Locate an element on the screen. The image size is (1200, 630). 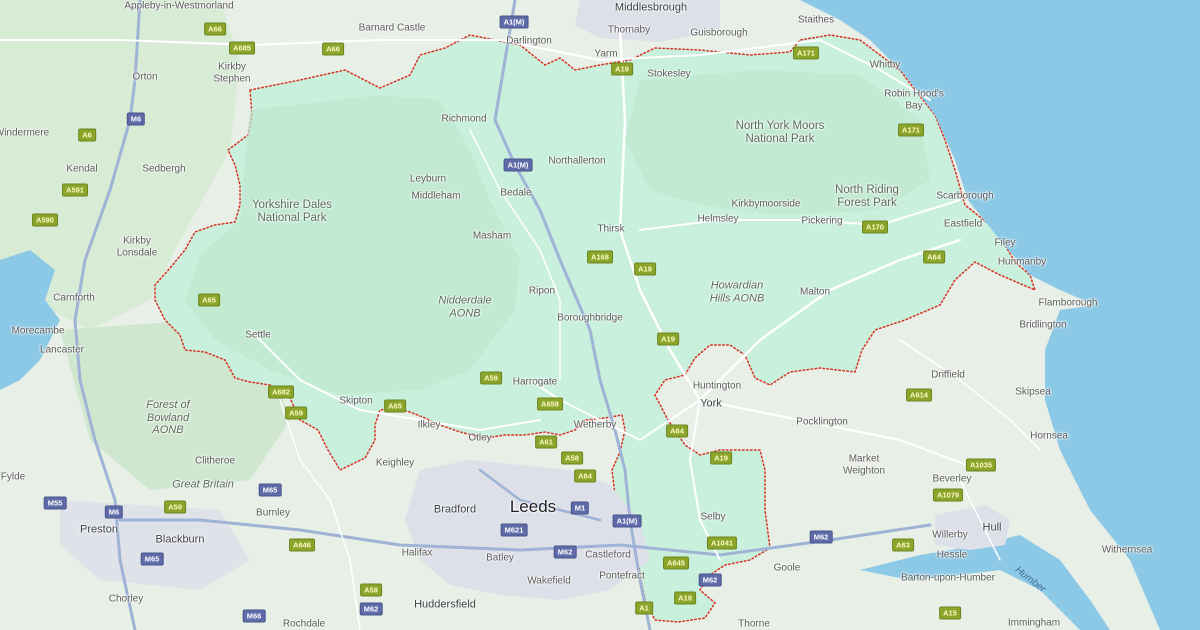
label-burnley: Burnley is located at coordinates (273, 513).